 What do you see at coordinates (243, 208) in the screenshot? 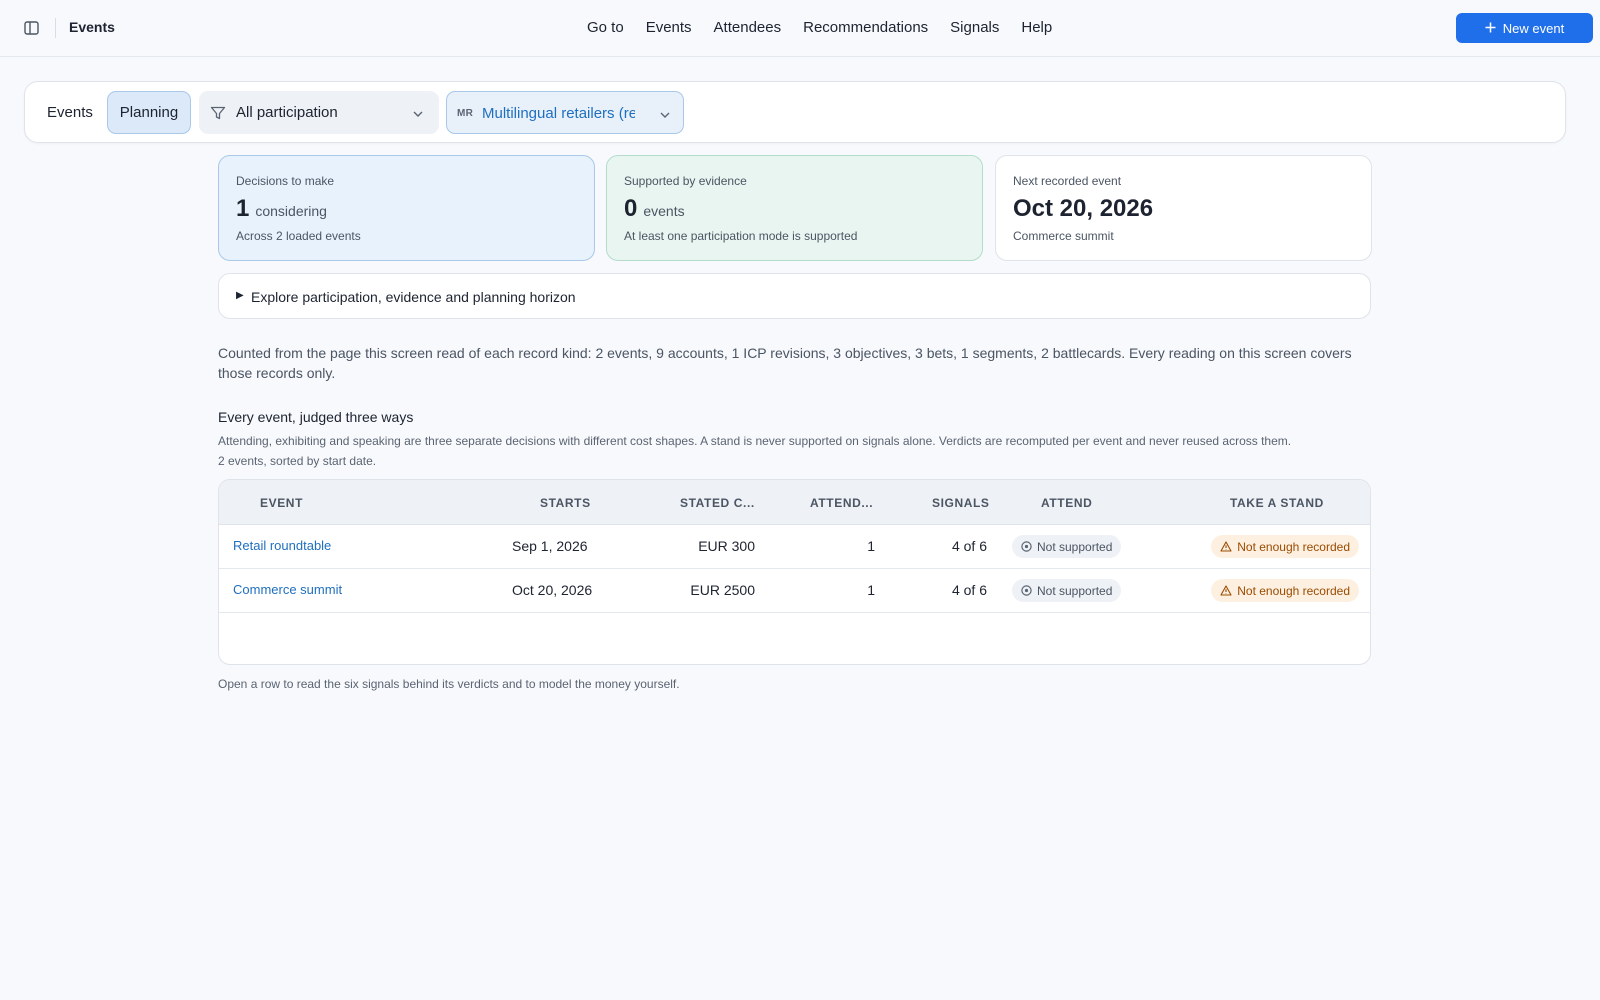
I see `decisions-value: 1` at bounding box center [243, 208].